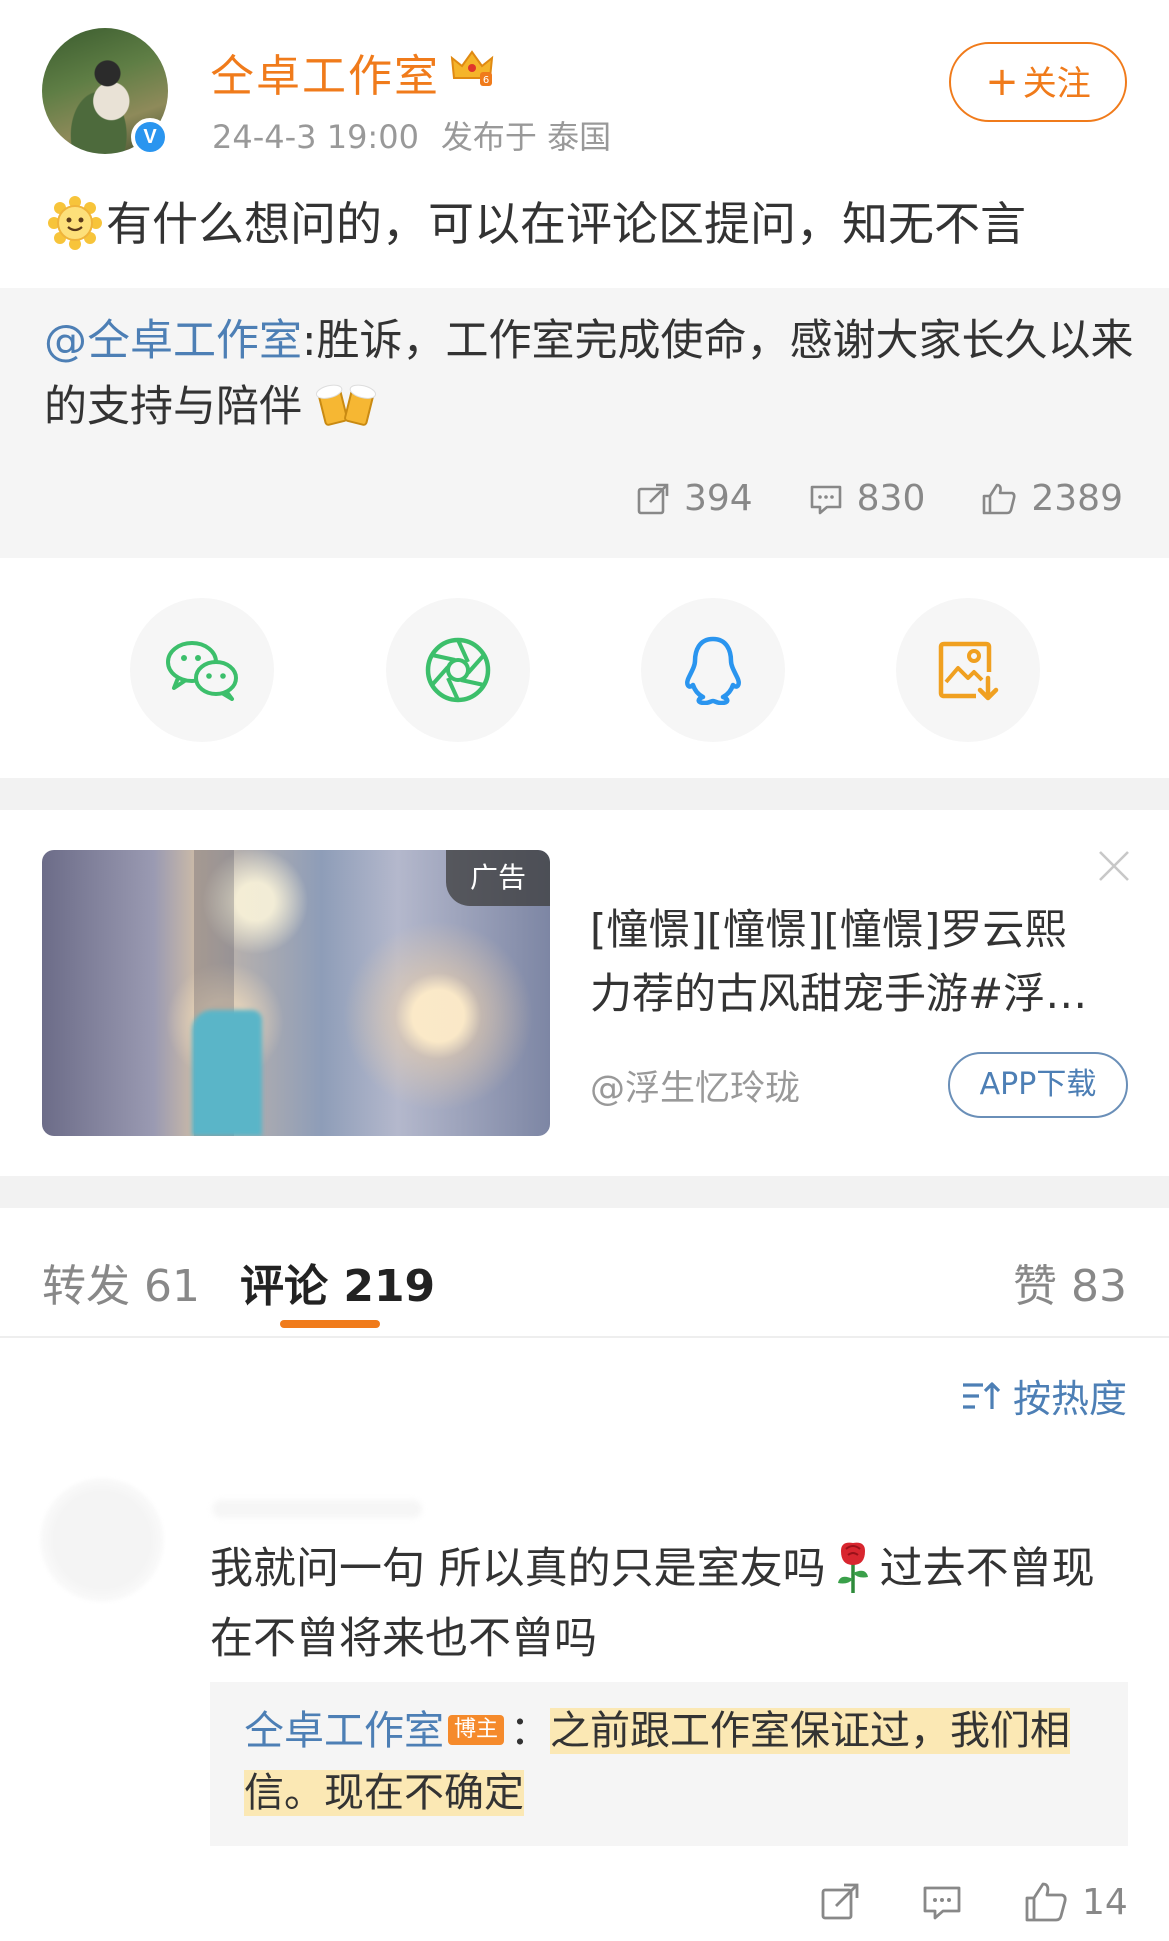 Image resolution: width=1169 pixels, height=1941 pixels. Describe the element at coordinates (981, 1395) in the screenshot. I see `sort-icon` at that location.